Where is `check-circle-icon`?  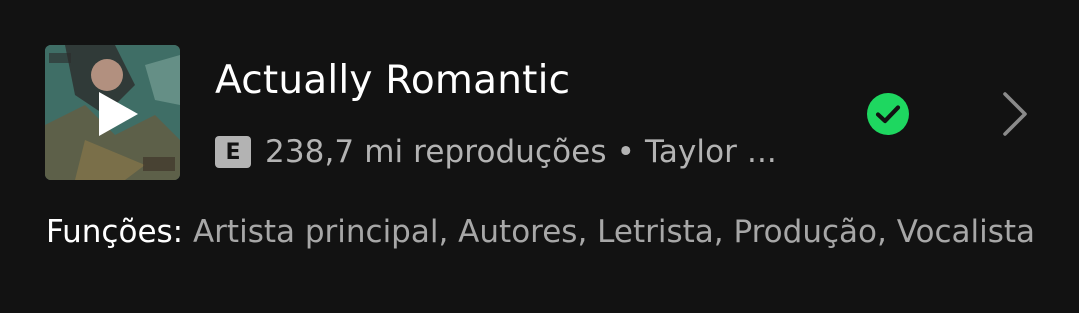
check-circle-icon is located at coordinates (888, 114).